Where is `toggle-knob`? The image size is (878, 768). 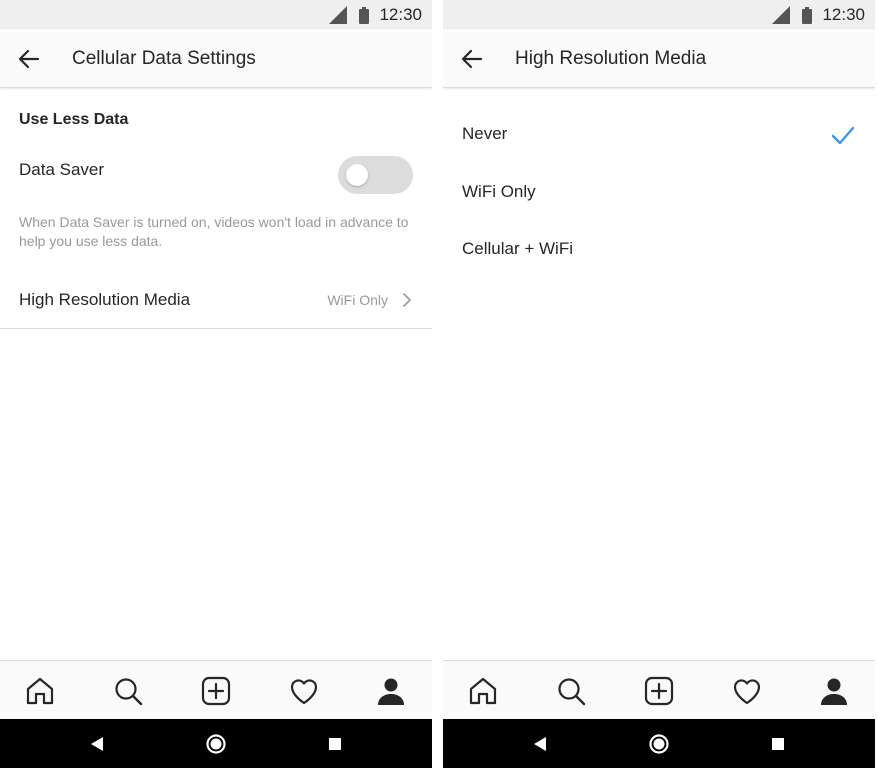
toggle-knob is located at coordinates (357, 175).